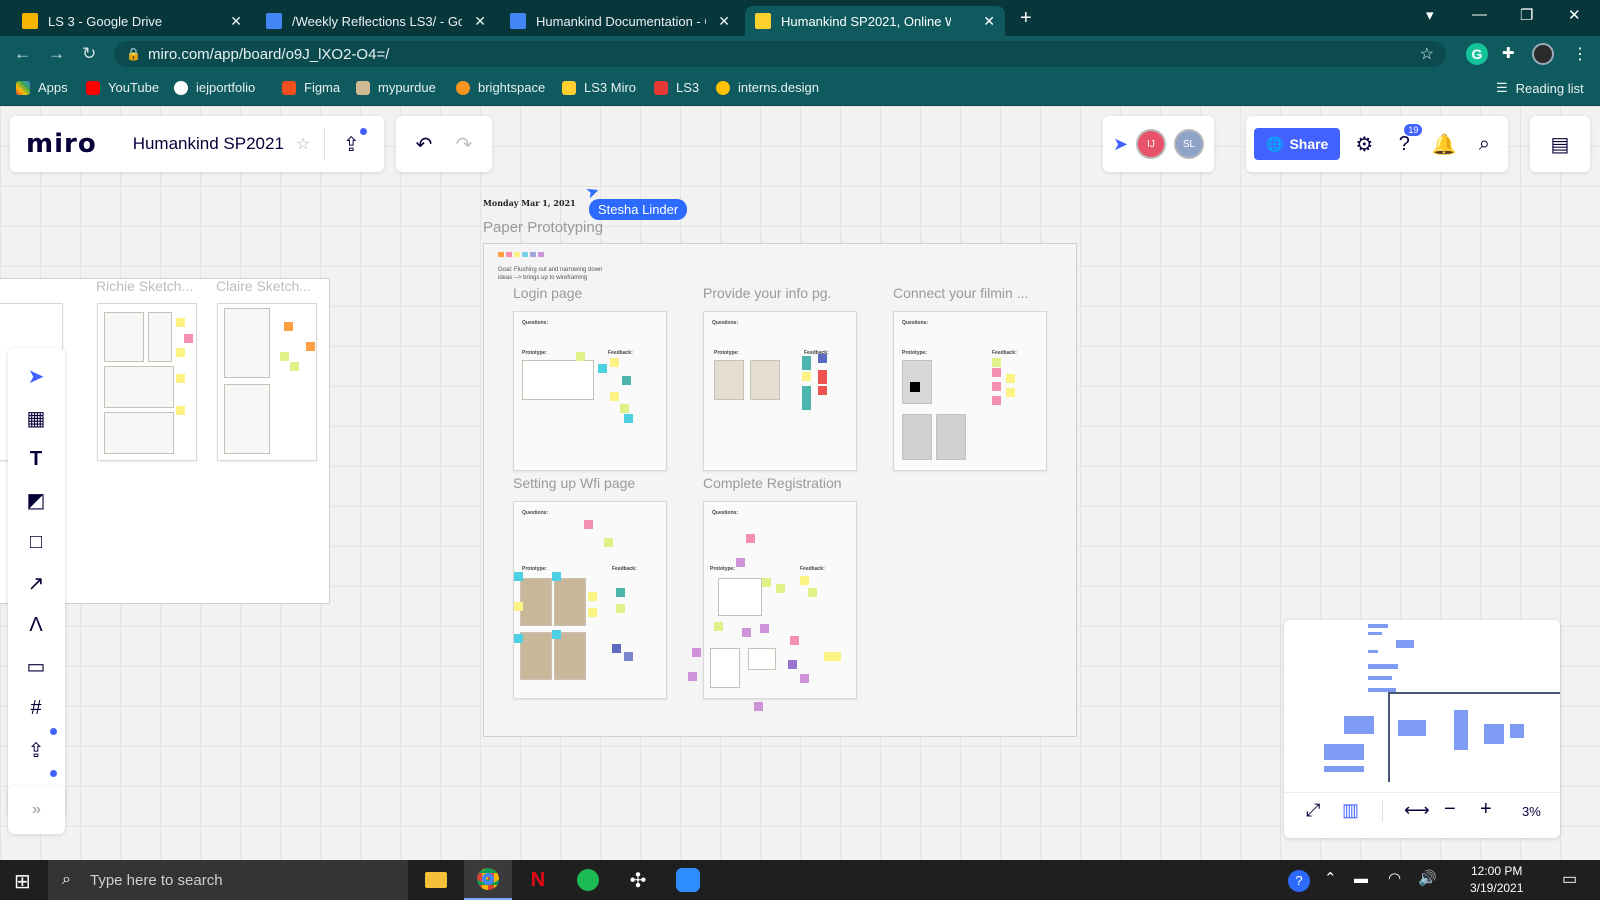 The image size is (1600, 900). I want to click on spotify-icon, so click(588, 880).